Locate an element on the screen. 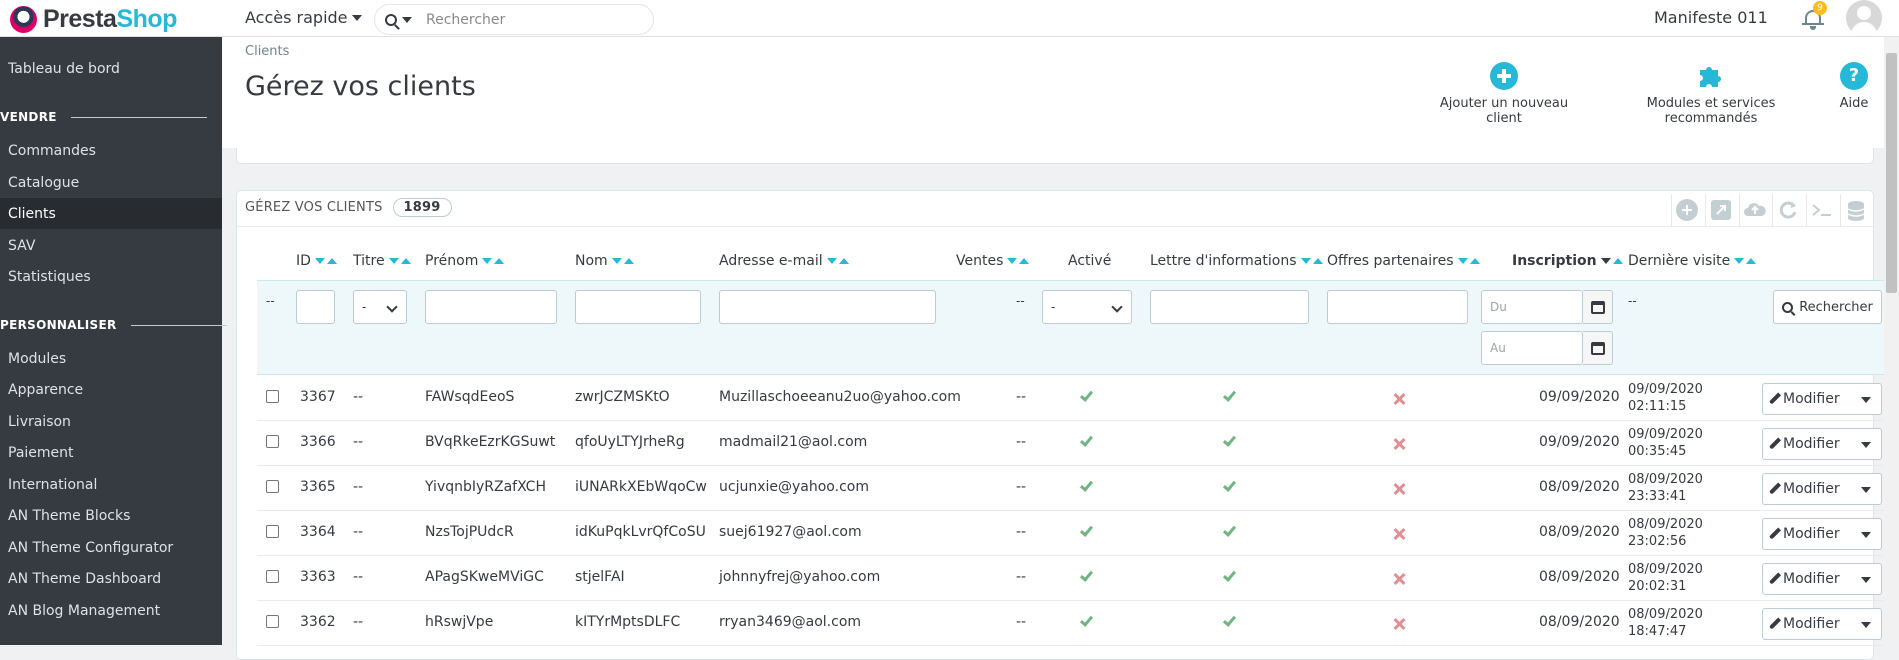 The height and width of the screenshot is (660, 1899). col-lastname: Nom is located at coordinates (604, 261).